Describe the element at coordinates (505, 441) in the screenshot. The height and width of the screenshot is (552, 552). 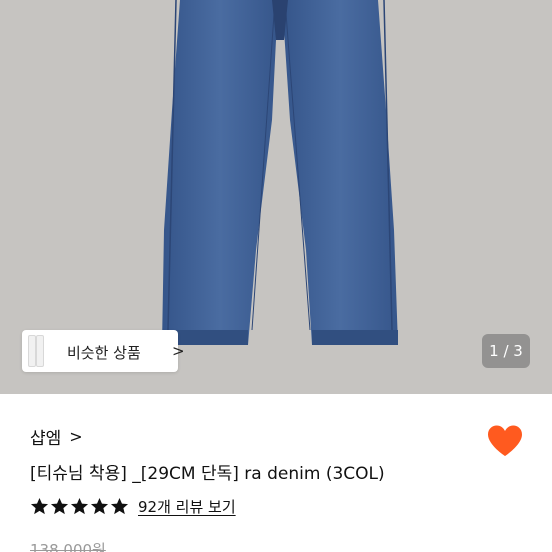
I see `heart-icon` at that location.